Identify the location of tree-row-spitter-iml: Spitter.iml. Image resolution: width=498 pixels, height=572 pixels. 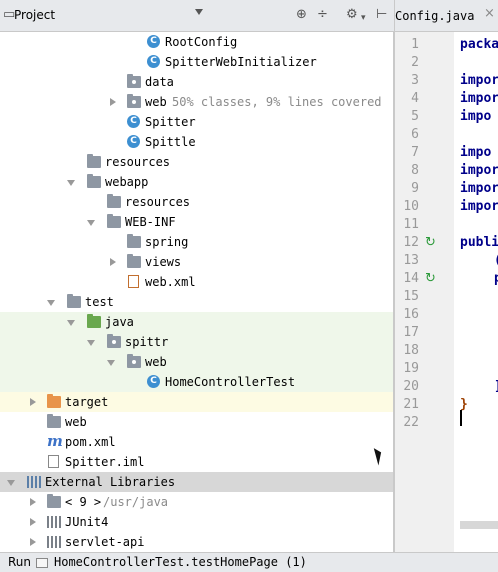
(197, 462).